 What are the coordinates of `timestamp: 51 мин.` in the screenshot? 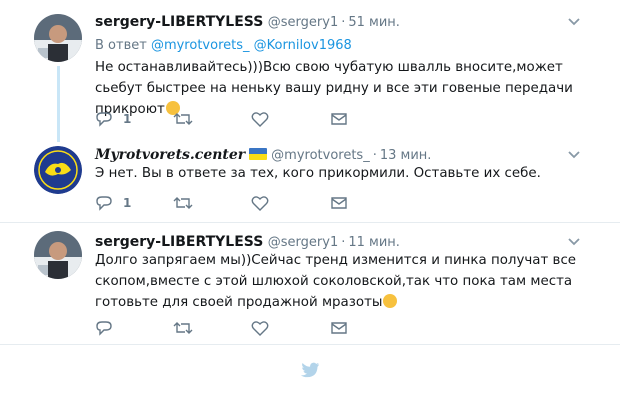 It's located at (374, 22).